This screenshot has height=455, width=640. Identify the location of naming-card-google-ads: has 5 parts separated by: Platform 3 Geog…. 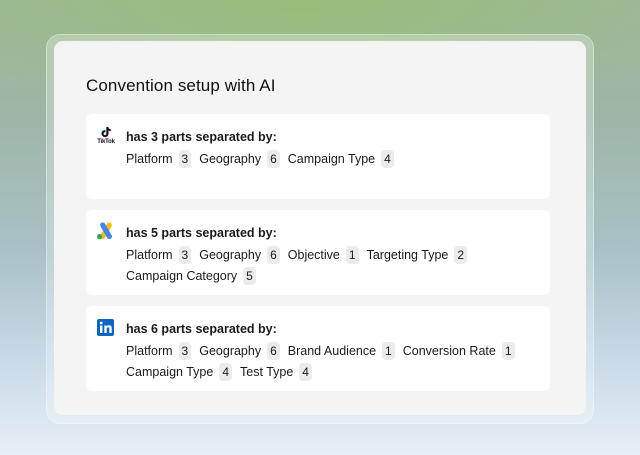
(318, 252).